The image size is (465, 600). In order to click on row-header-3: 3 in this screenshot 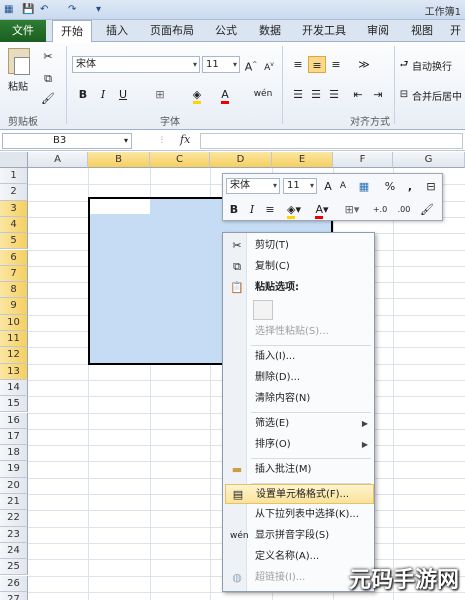, I will do `click(14, 208)`.